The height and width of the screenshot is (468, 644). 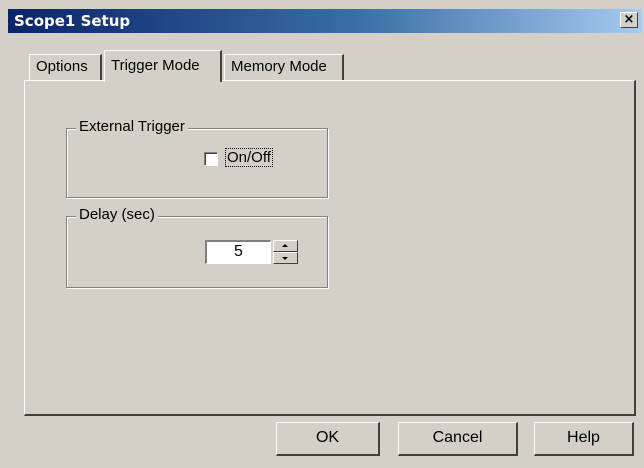 What do you see at coordinates (197, 158) in the screenshot?
I see `external-trigger-group: External Trigger` at bounding box center [197, 158].